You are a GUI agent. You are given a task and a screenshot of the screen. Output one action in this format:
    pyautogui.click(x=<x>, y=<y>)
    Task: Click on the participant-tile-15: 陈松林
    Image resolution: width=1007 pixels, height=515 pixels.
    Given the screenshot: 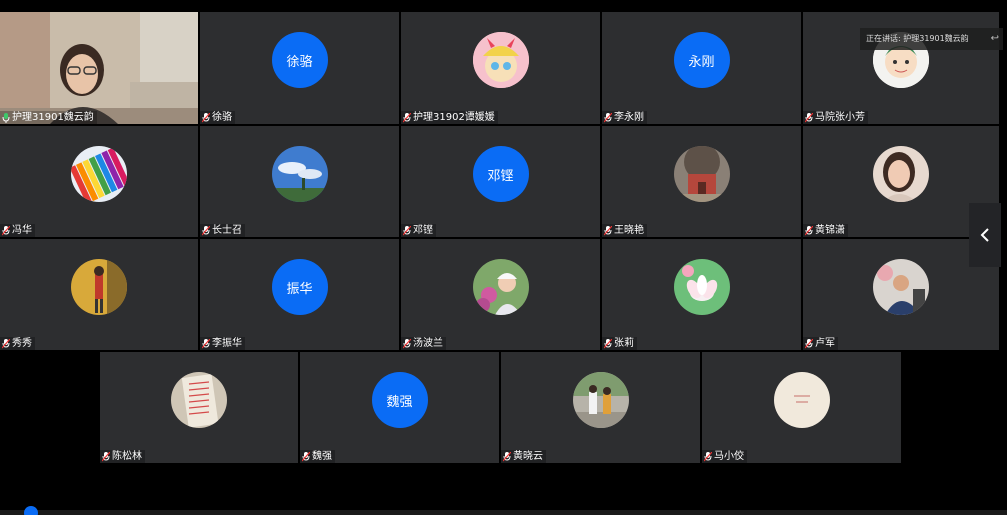 What is the action you would take?
    pyautogui.click(x=199, y=407)
    